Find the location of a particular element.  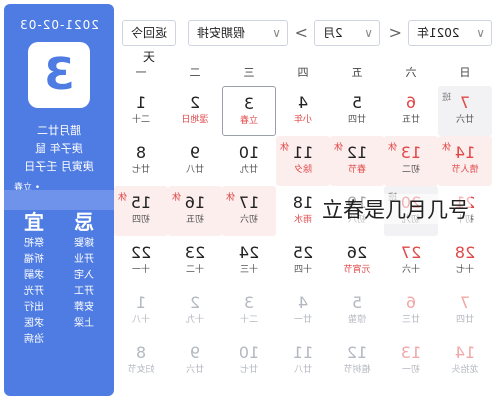

day-cell: 11 廿八 is located at coordinates (303, 361).